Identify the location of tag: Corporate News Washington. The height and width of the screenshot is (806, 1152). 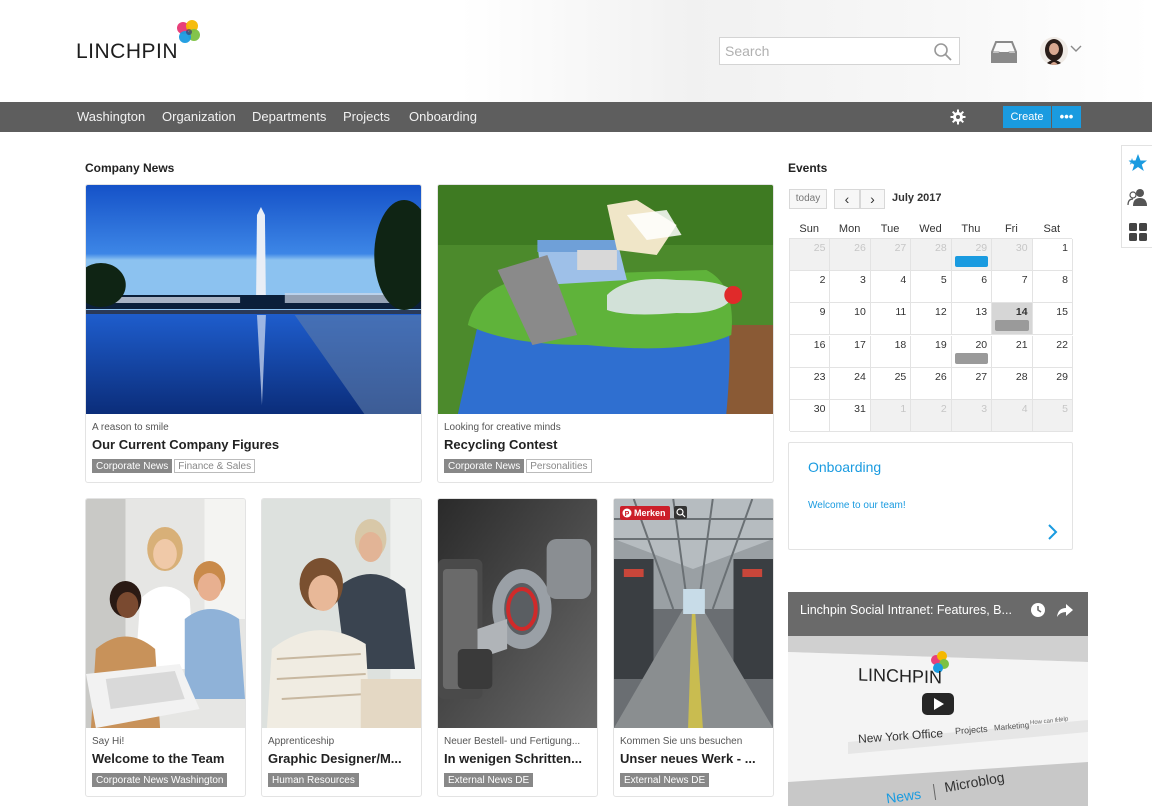
(160, 780).